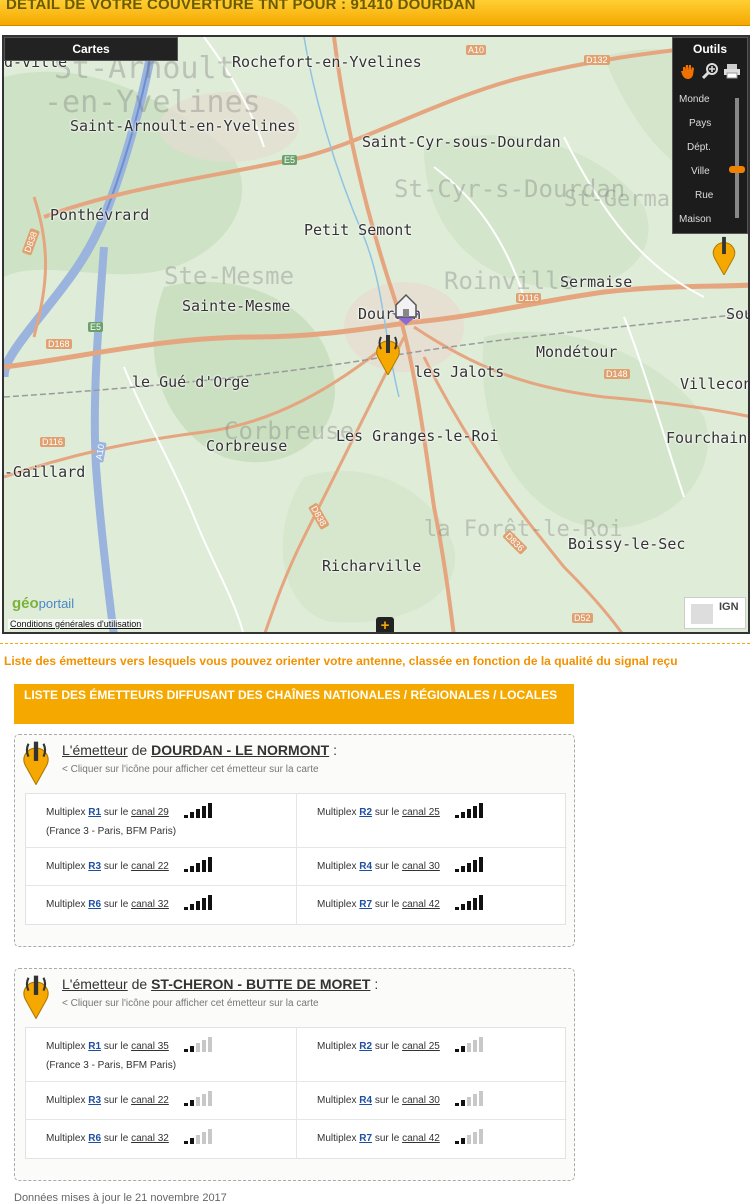 This screenshot has height=1204, width=750. What do you see at coordinates (715, 613) in the screenshot?
I see `ign-logo: IGN` at bounding box center [715, 613].